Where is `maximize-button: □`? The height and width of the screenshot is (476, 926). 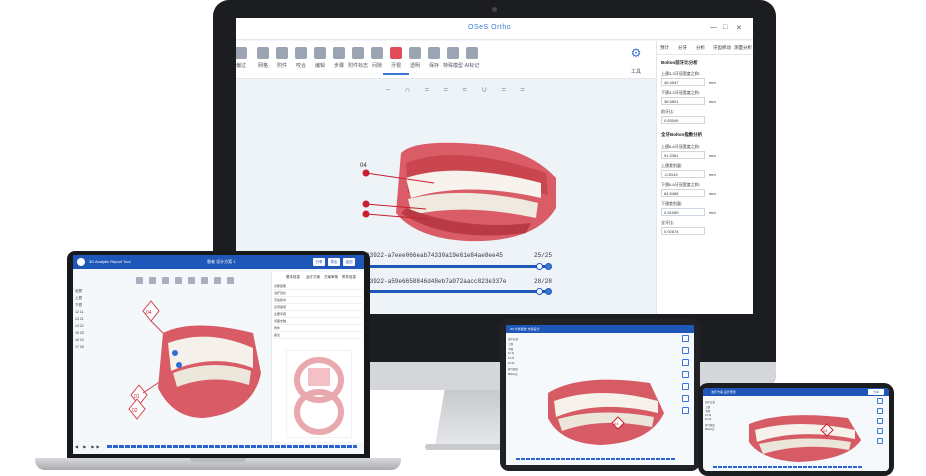
maximize-button: □ is located at coordinates (725, 27).